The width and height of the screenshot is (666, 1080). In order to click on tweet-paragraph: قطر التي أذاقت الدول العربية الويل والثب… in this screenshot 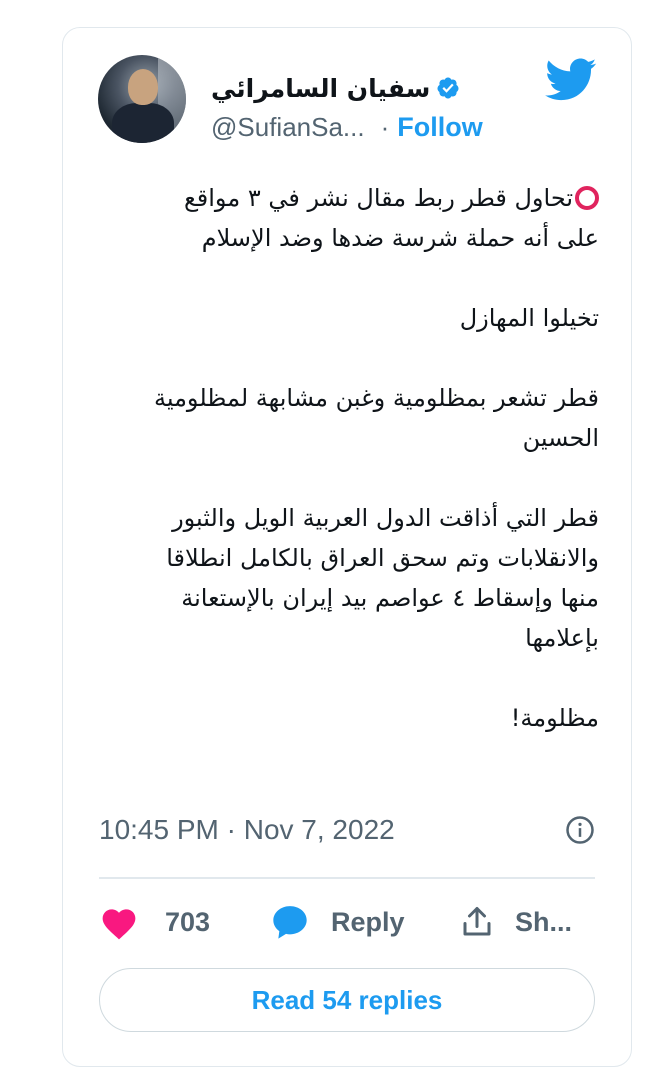, I will do `click(351, 578)`.